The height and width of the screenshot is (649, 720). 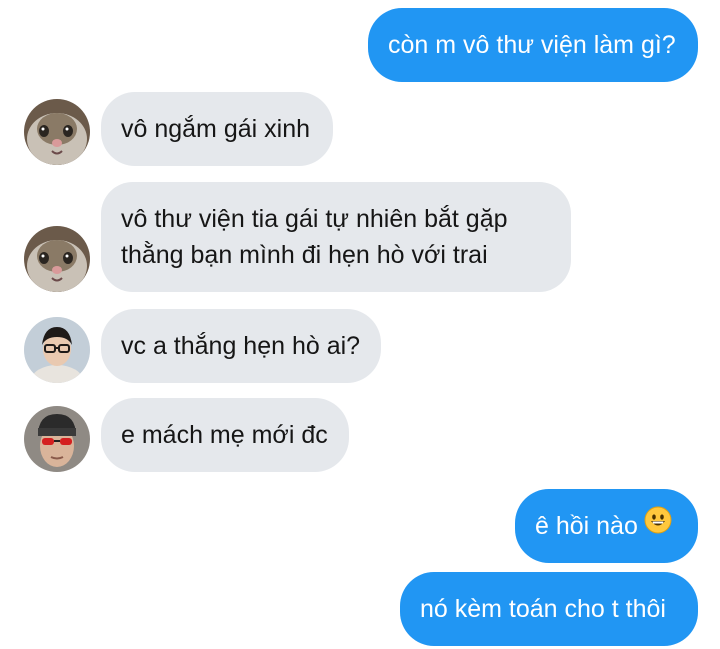 I want to click on message-text: vô ngắm gái xinh, so click(x=216, y=129).